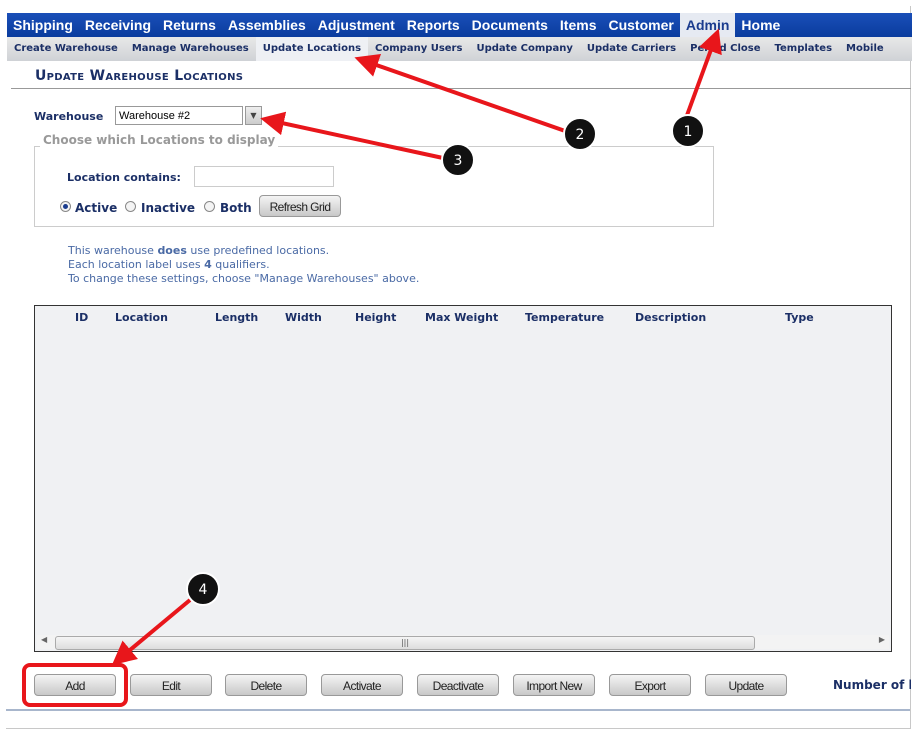  Describe the element at coordinates (554, 685) in the screenshot. I see `import-new-button: Import New` at that location.